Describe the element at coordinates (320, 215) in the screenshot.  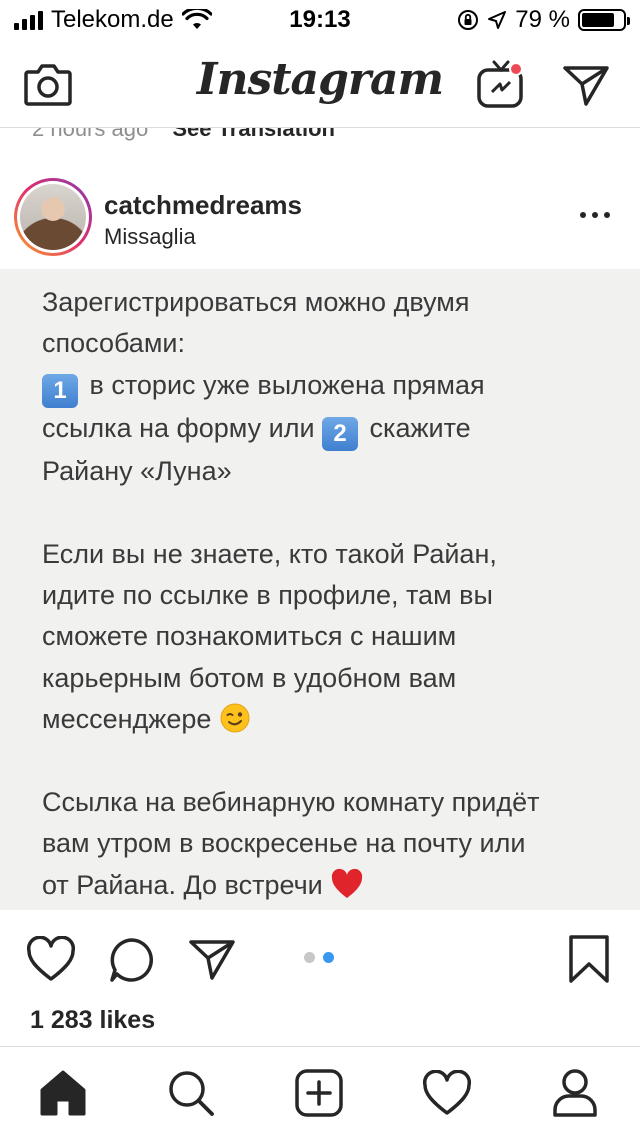
I see `post-header: catchmedreams Missaglia` at that location.